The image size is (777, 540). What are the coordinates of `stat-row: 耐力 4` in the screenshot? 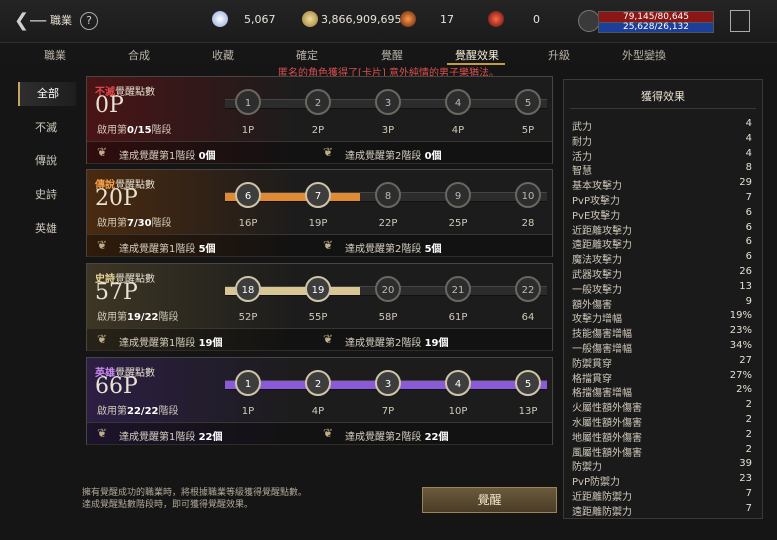 It's located at (662, 140).